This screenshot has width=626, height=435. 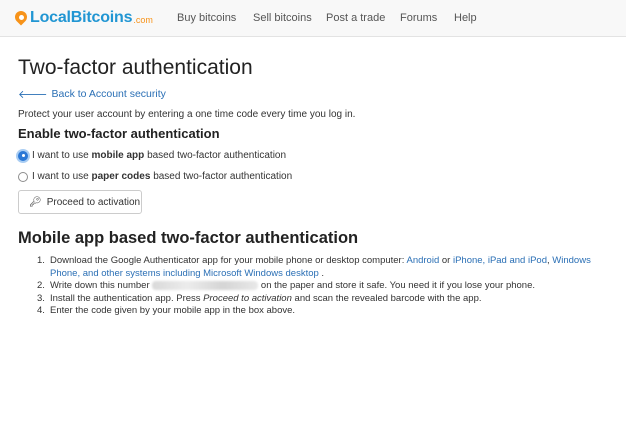 What do you see at coordinates (101, 285) in the screenshot?
I see `step-text: Write down this number` at bounding box center [101, 285].